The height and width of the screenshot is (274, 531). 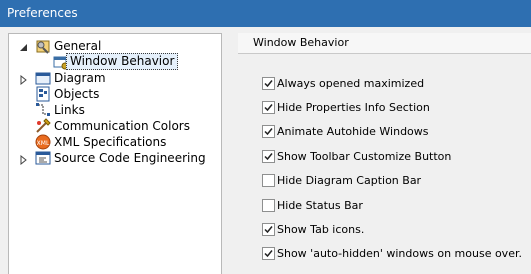 I want to click on tree-item-general: General, so click(x=117, y=46).